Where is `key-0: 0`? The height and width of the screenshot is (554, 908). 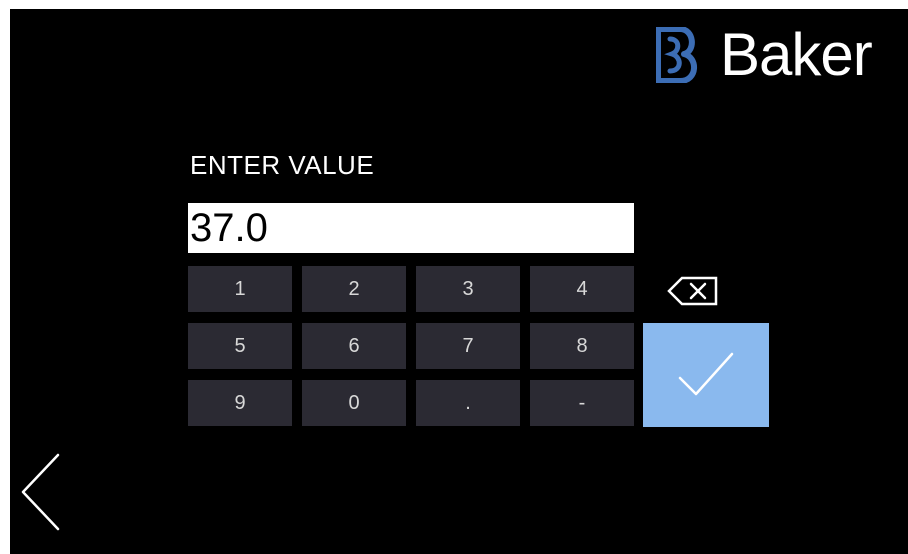 key-0: 0 is located at coordinates (354, 403).